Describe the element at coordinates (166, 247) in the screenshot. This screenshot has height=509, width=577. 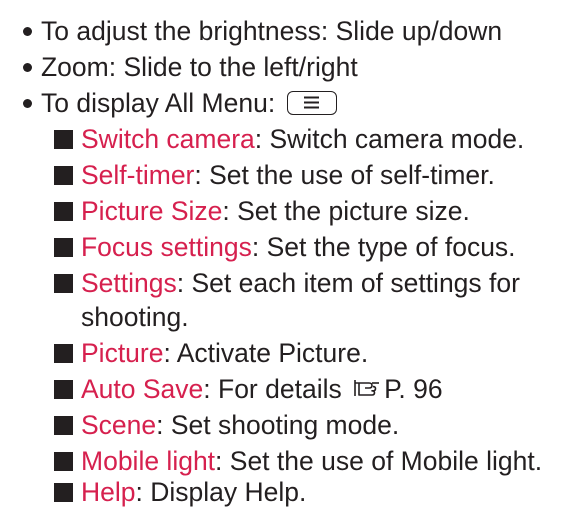
I see `menu-term: Focus settings` at that location.